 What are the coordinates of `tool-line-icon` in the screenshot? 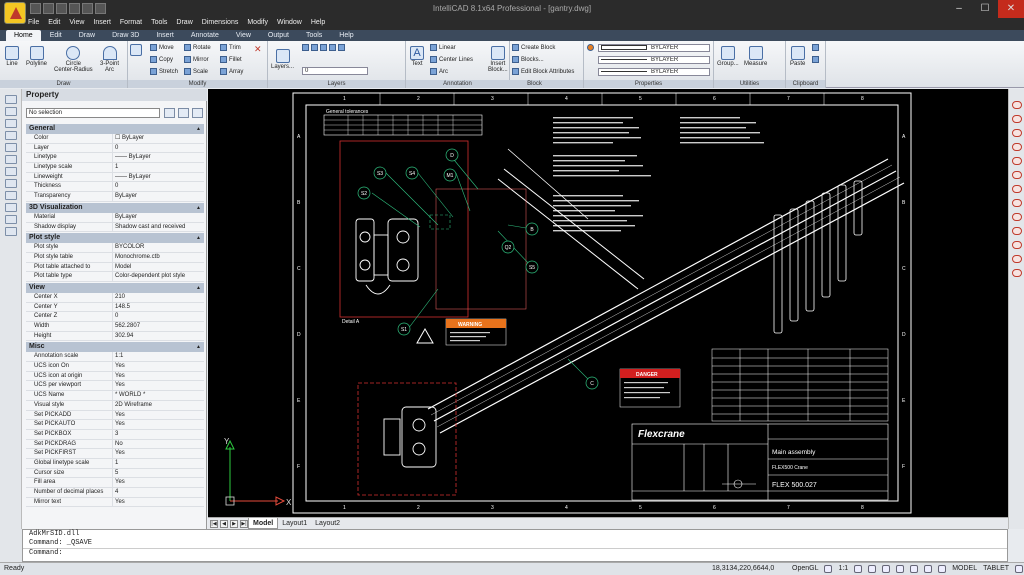 It's located at (11, 99).